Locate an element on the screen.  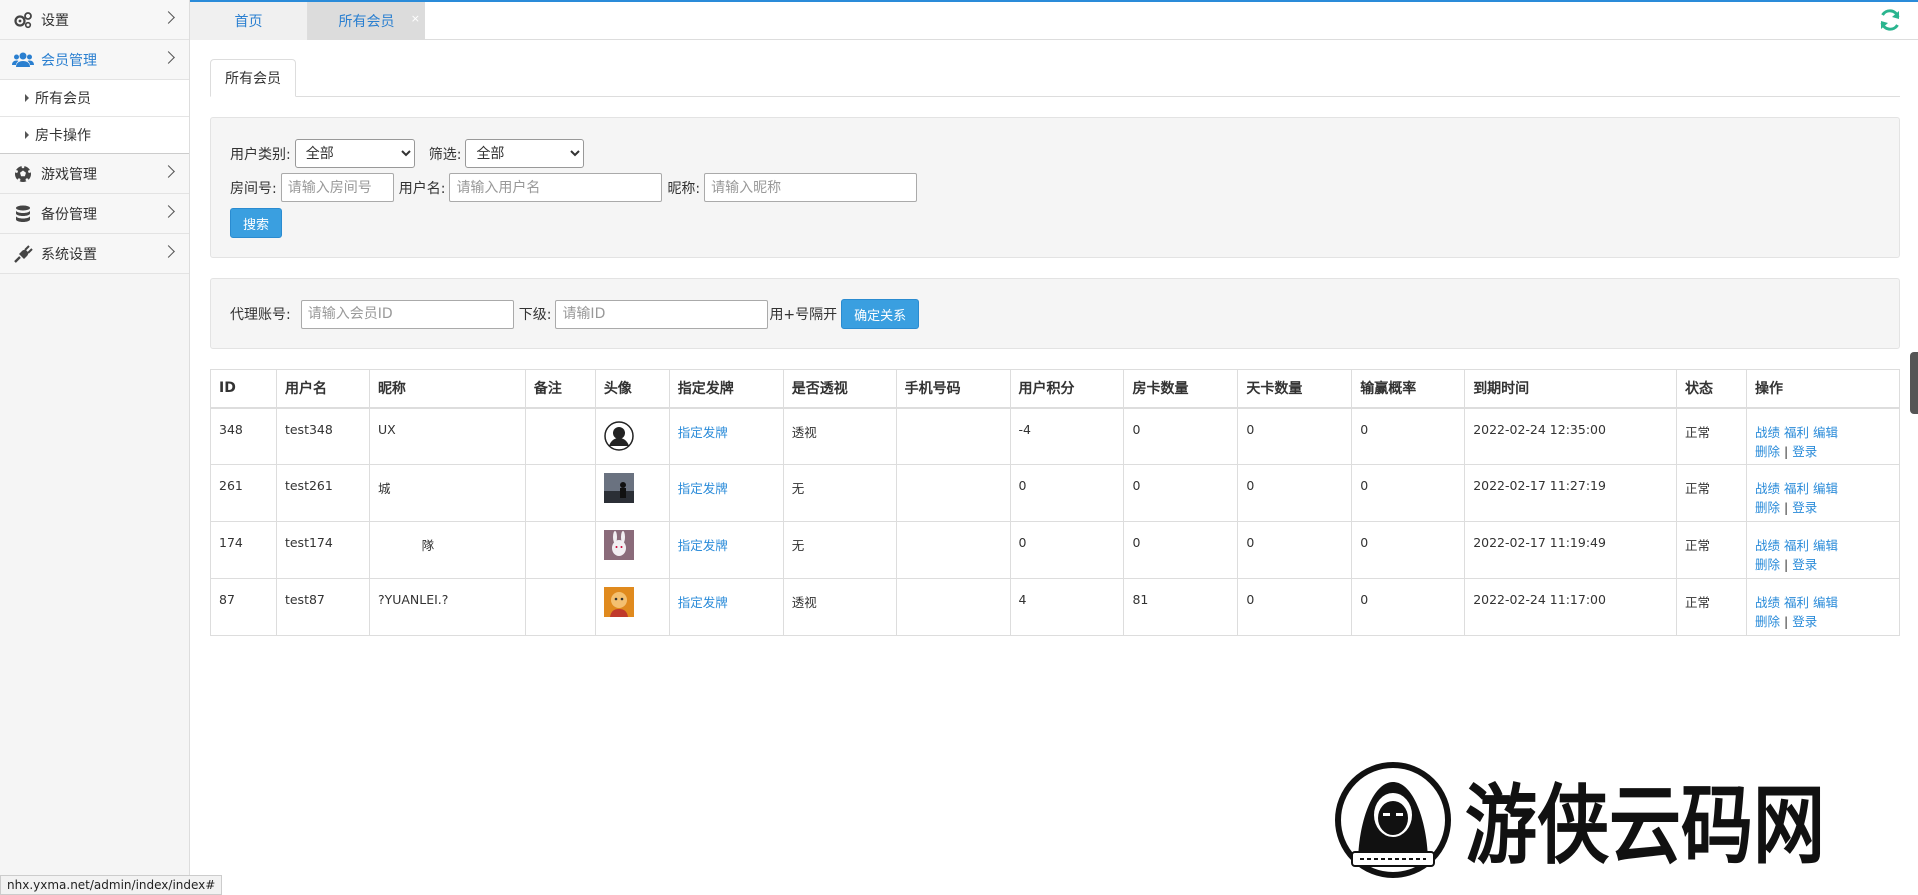
agent-account-label: 代理账号: is located at coordinates (260, 315).